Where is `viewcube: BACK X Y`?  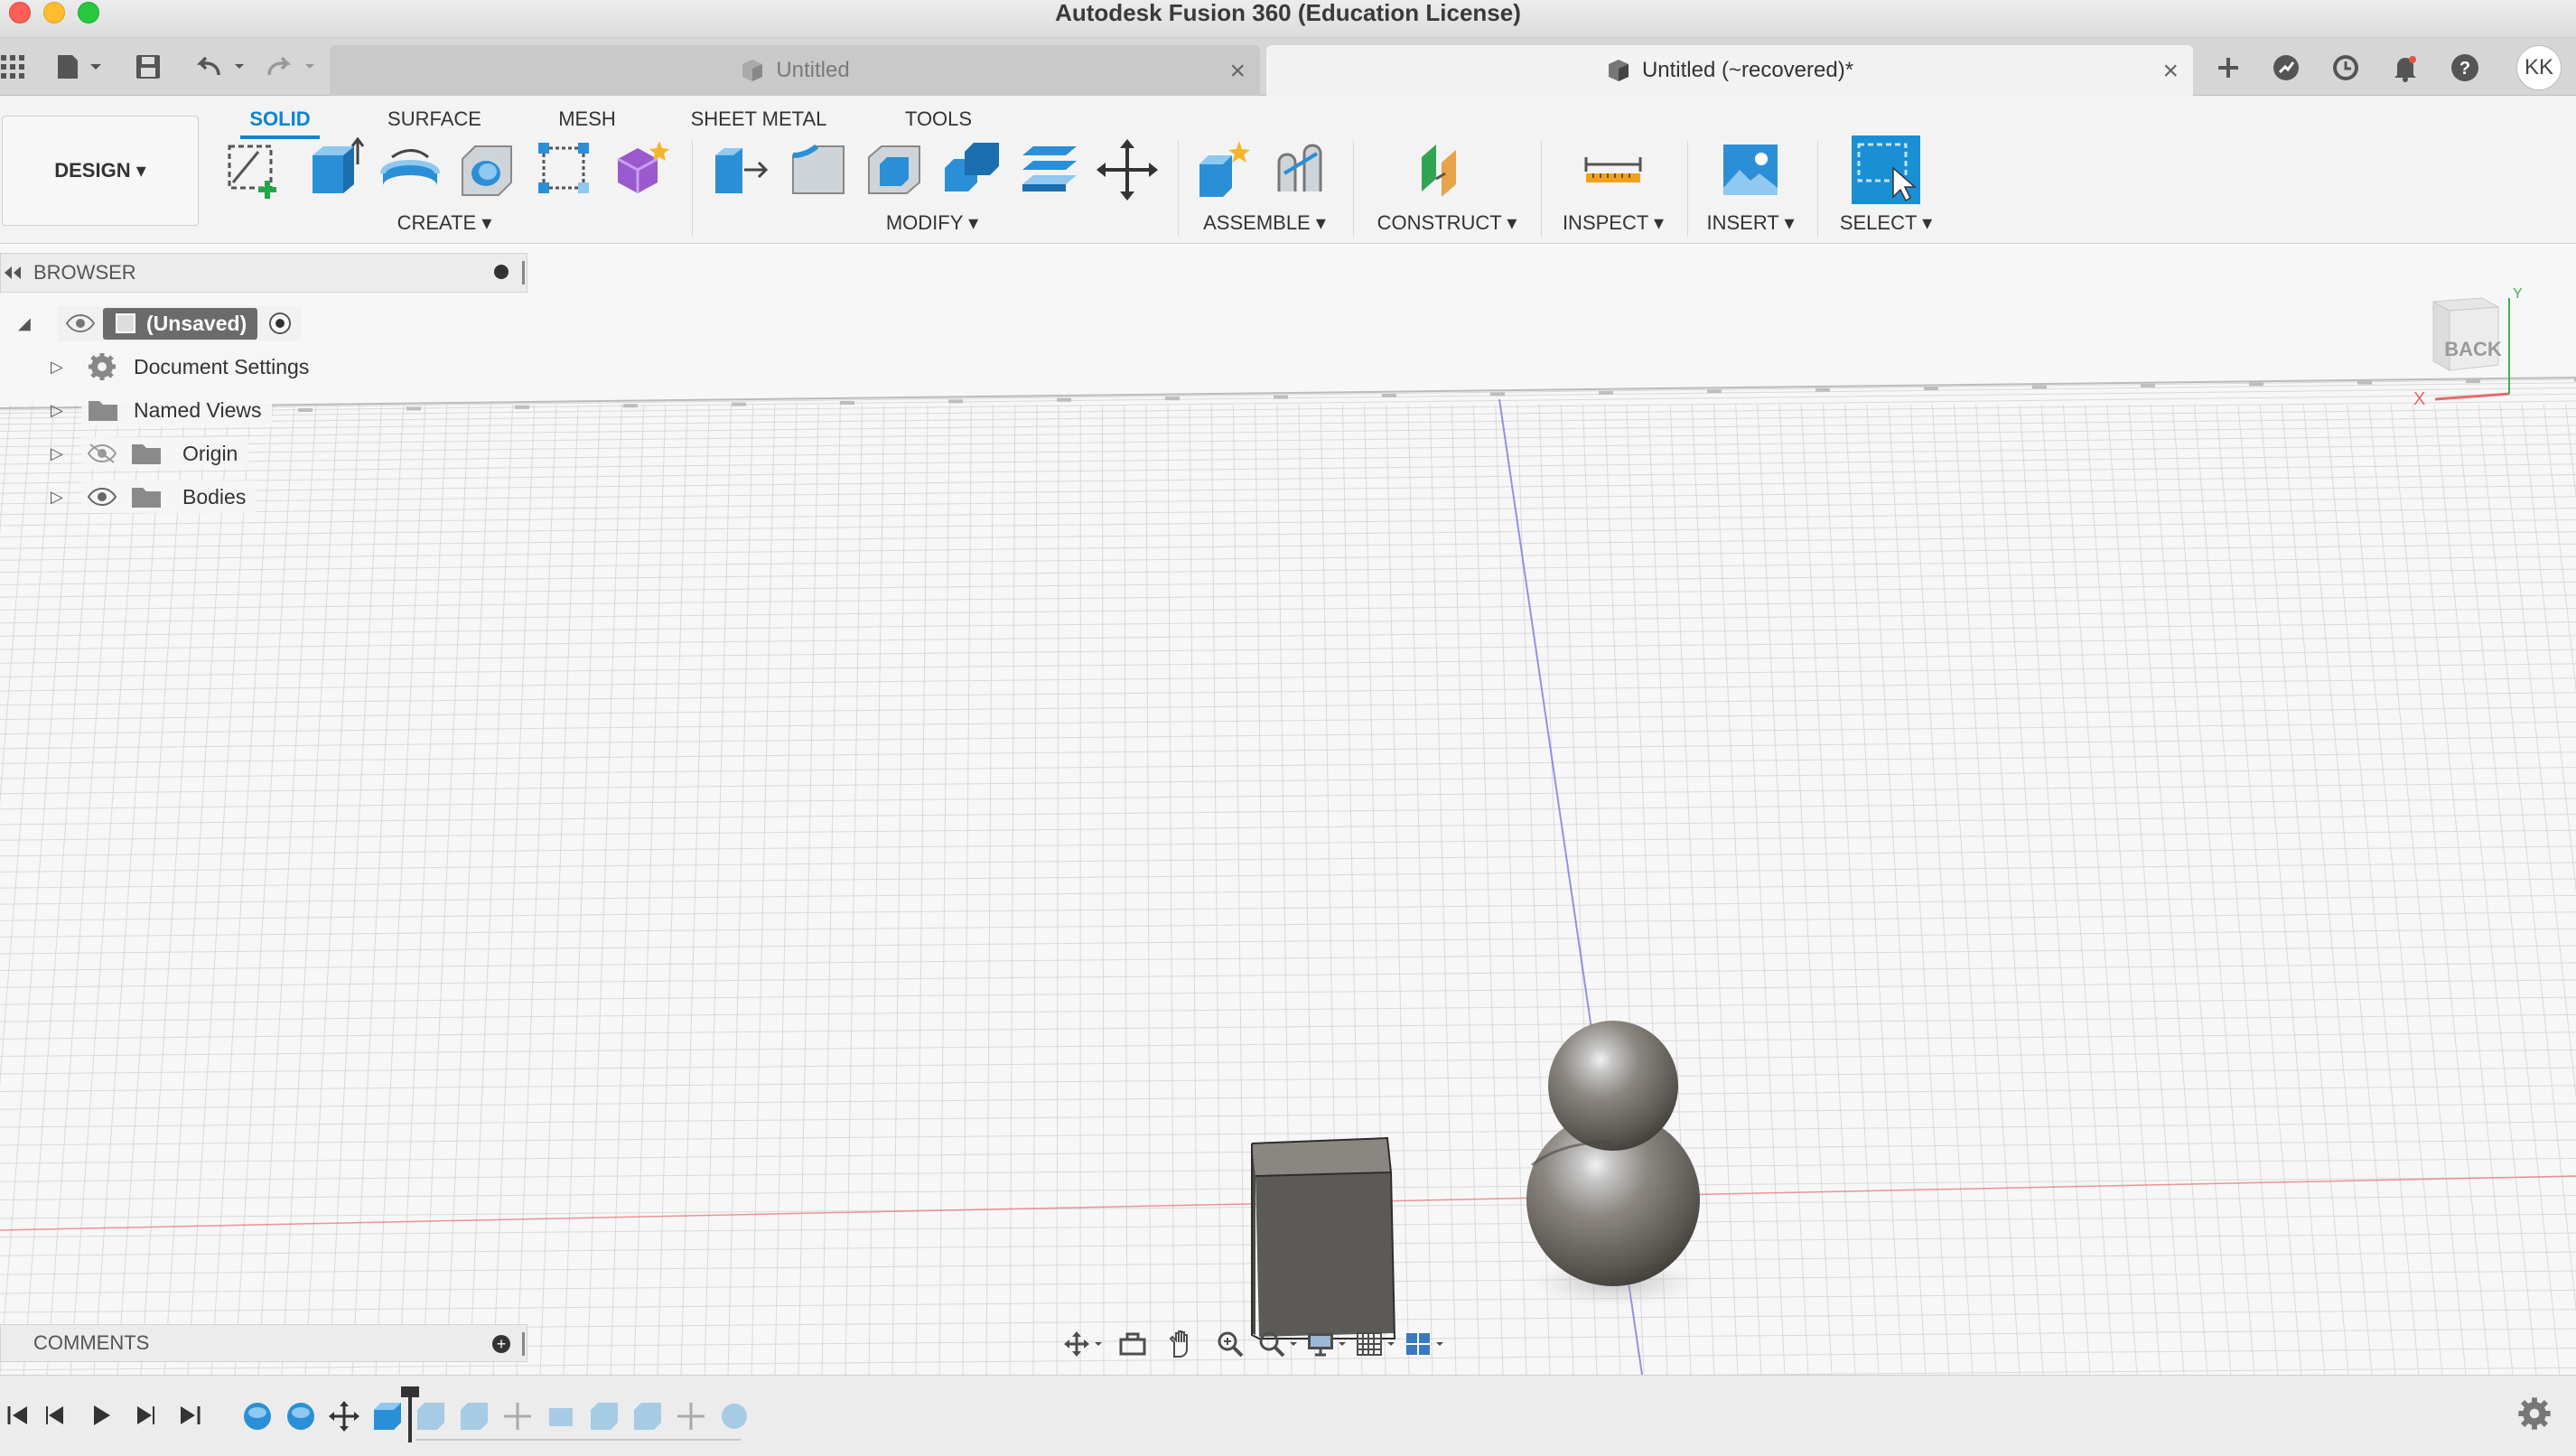 viewcube: BACK X Y is located at coordinates (2461, 348).